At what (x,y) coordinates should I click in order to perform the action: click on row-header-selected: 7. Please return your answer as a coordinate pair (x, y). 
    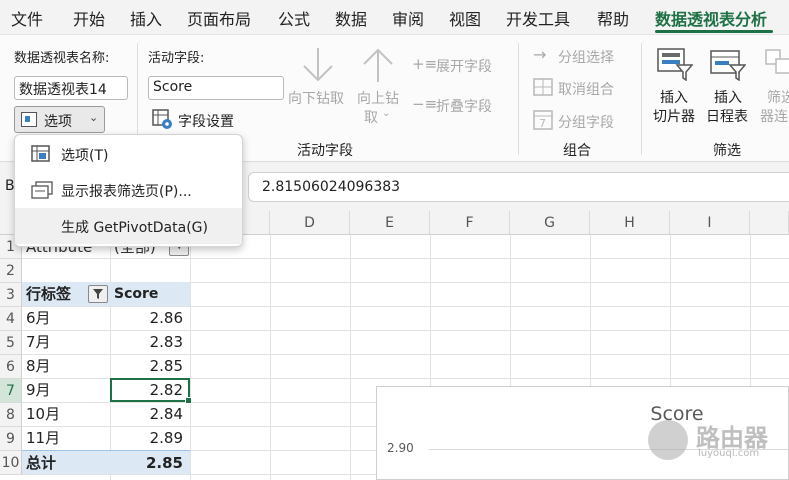
    Looking at the image, I should click on (11, 391).